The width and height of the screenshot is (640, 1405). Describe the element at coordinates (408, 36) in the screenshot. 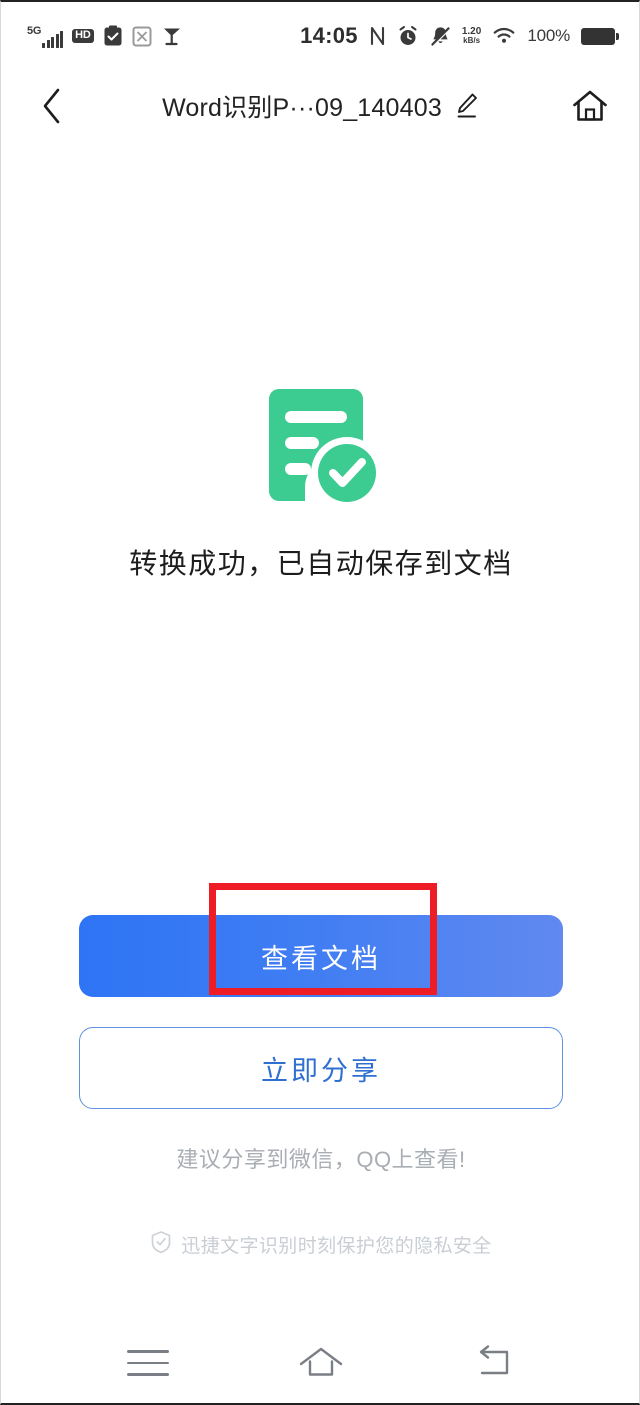

I see `alarm-clock-icon` at that location.